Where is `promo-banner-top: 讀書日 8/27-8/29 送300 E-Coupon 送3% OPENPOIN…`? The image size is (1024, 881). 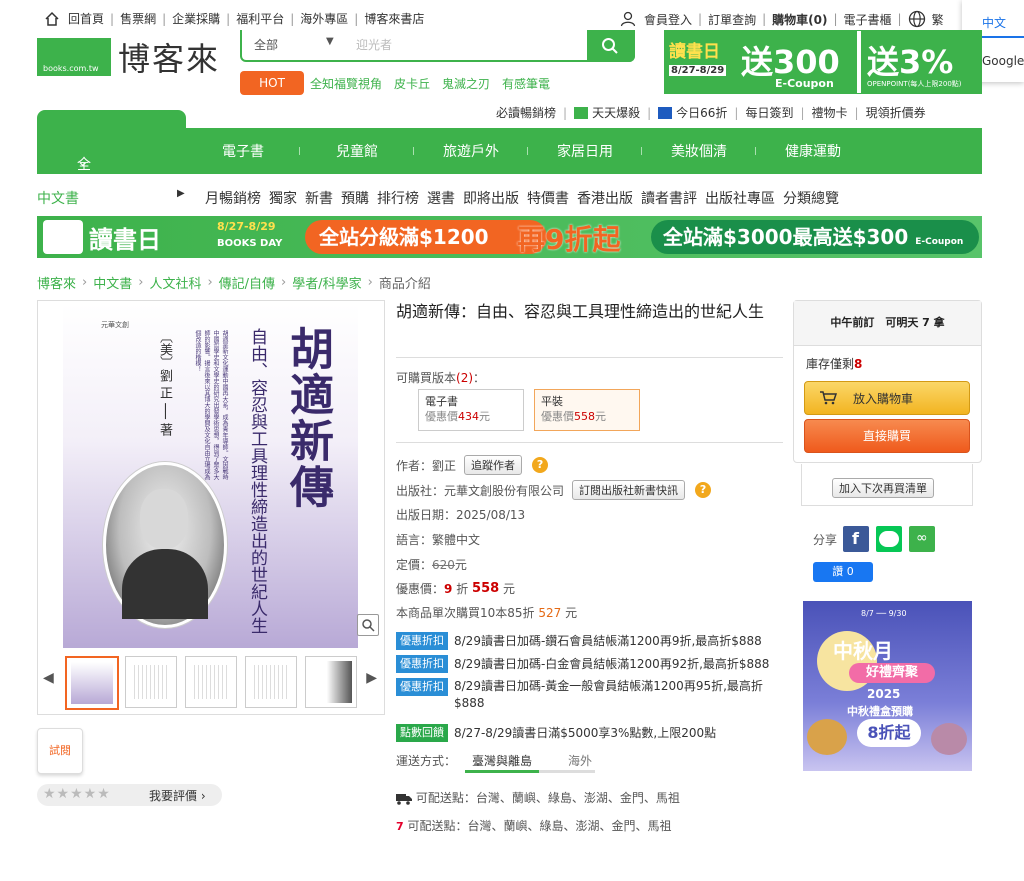
promo-banner-top: 讀書日 8/27-8/29 送300 E-Coupon 送3% OPENPOIN… is located at coordinates (823, 62).